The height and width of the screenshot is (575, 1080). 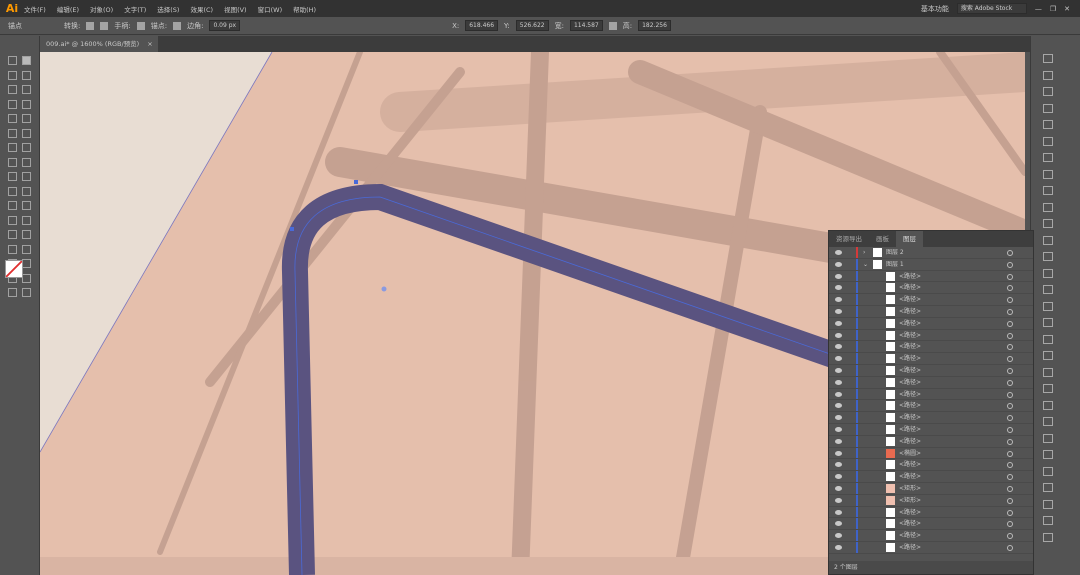 I want to click on expand-arrow-icon: ›, so click(x=864, y=252).